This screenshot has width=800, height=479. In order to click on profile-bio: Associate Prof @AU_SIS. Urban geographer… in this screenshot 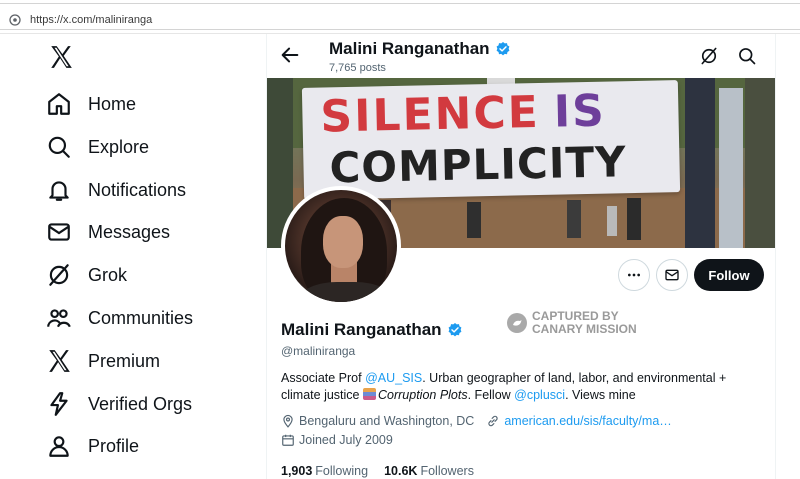, I will do `click(521, 387)`.